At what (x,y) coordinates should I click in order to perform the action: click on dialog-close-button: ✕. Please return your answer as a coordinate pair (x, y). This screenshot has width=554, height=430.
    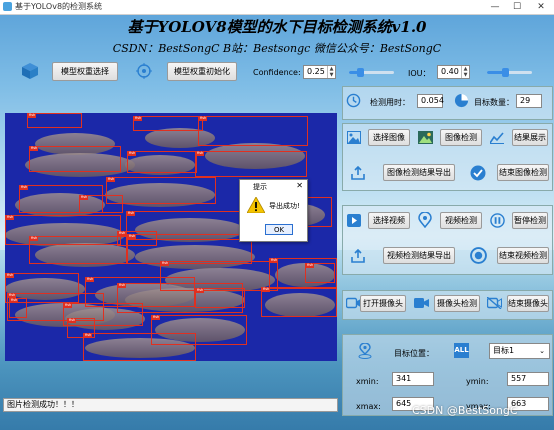
    Looking at the image, I should click on (299, 185).